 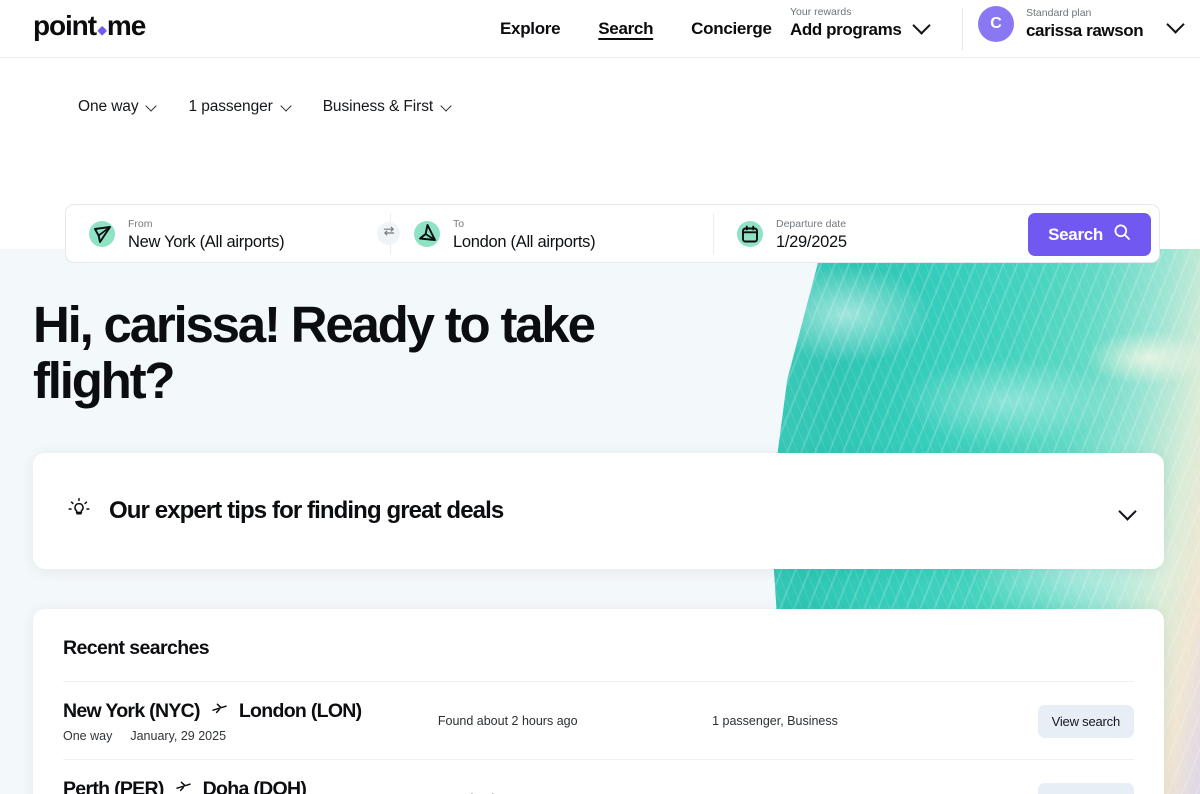 What do you see at coordinates (254, 786) in the screenshot?
I see `route-destination: Doha (DOH)` at bounding box center [254, 786].